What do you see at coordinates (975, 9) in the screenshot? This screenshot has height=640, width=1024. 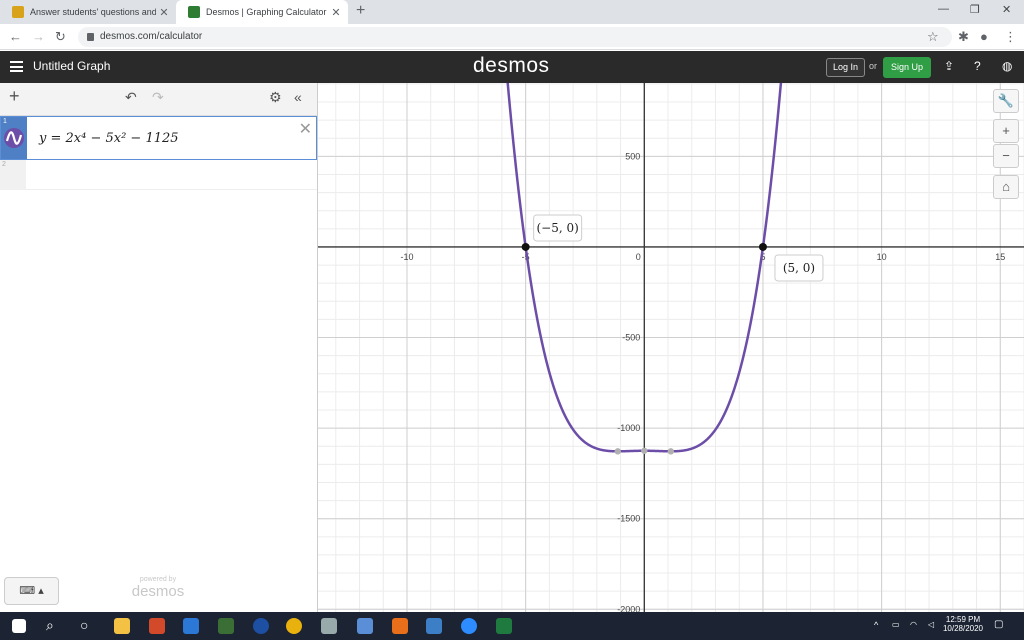 I see `restore-icon: ❐` at bounding box center [975, 9].